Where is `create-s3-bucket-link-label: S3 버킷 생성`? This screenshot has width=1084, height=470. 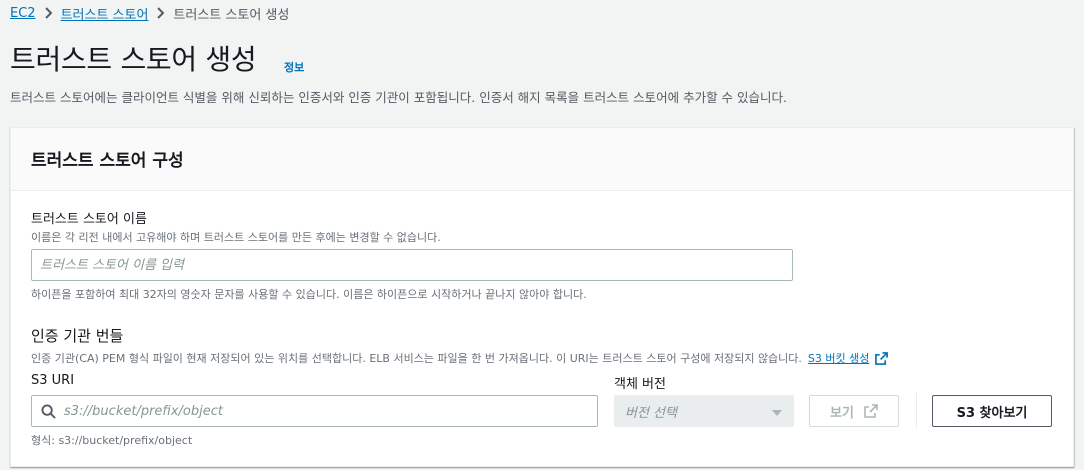 create-s3-bucket-link-label: S3 버킷 생성 is located at coordinates (838, 358).